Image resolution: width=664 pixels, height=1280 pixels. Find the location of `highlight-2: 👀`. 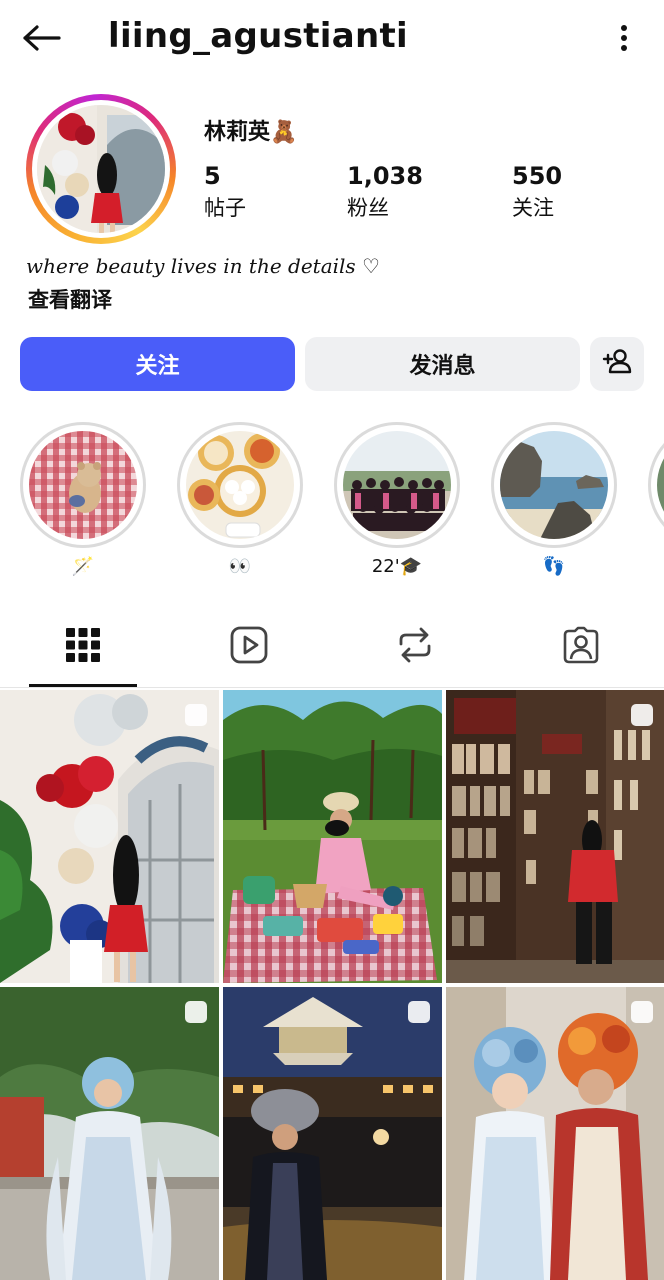

highlight-2: 👀 is located at coordinates (240, 501).